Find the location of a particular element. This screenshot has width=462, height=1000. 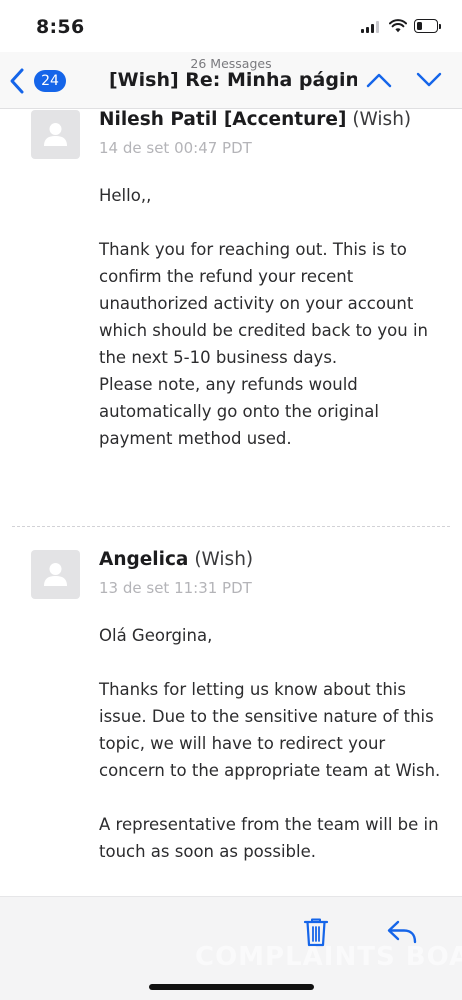

message-divider is located at coordinates (231, 526).